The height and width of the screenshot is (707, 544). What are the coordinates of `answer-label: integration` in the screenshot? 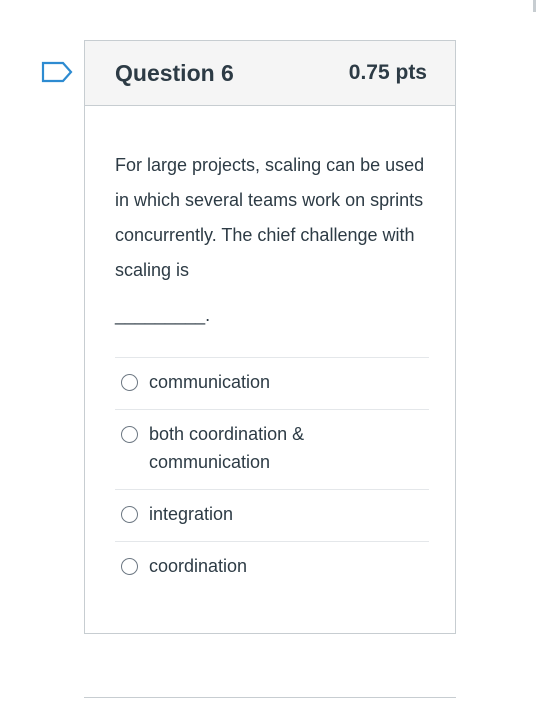 It's located at (191, 514).